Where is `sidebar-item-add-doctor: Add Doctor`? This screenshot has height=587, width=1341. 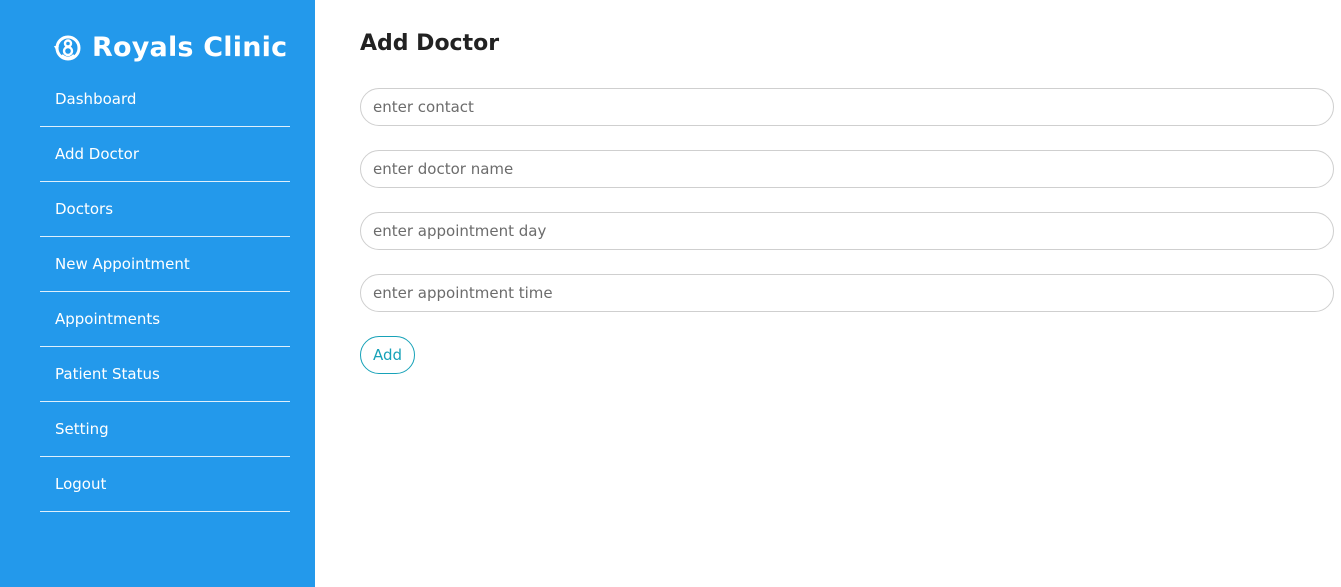 sidebar-item-add-doctor: Add Doctor is located at coordinates (165, 154).